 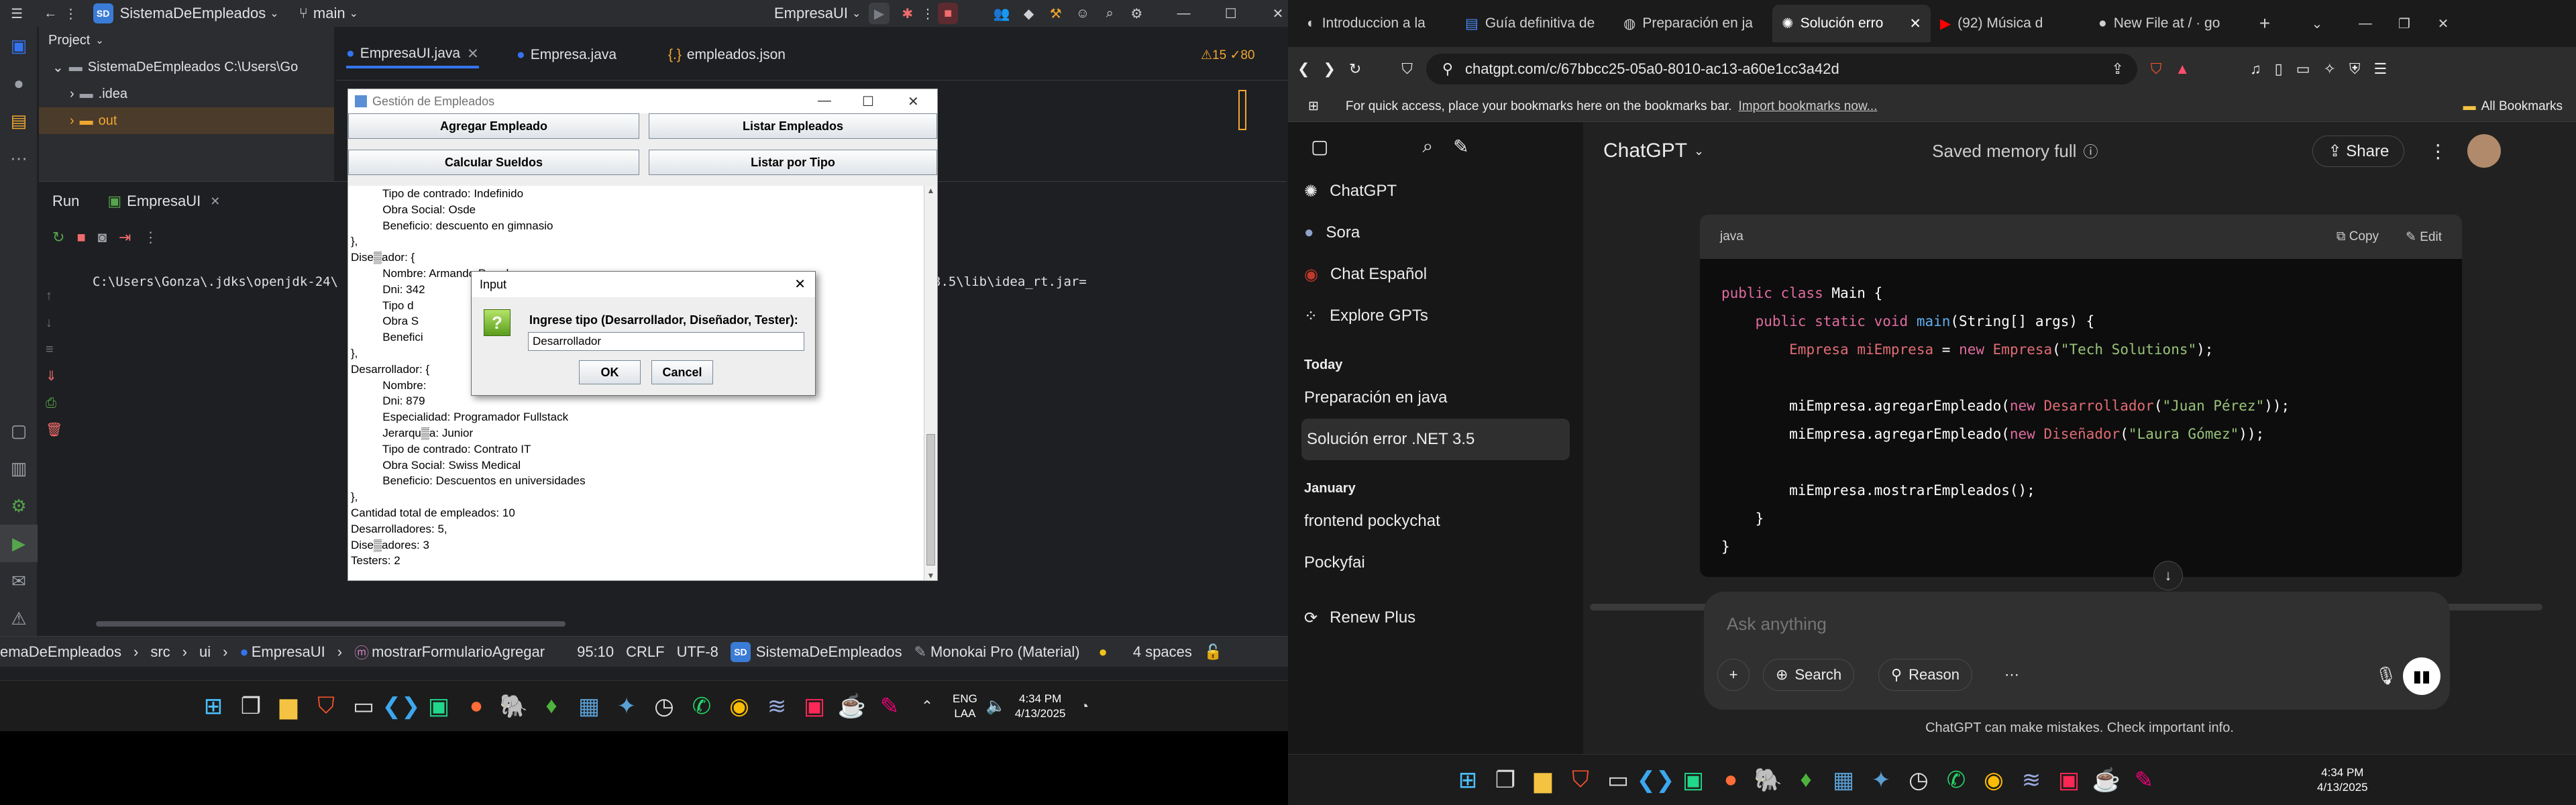 I want to click on browser-tab-1: ▤ Guía definitiva de, so click(x=1535, y=23).